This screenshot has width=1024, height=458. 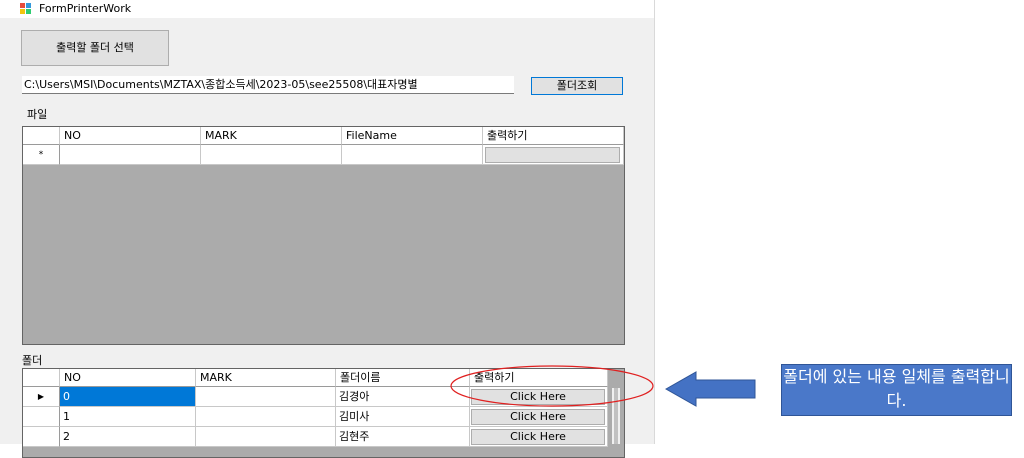 I want to click on folder-row-1-print: Click Here, so click(x=539, y=417).